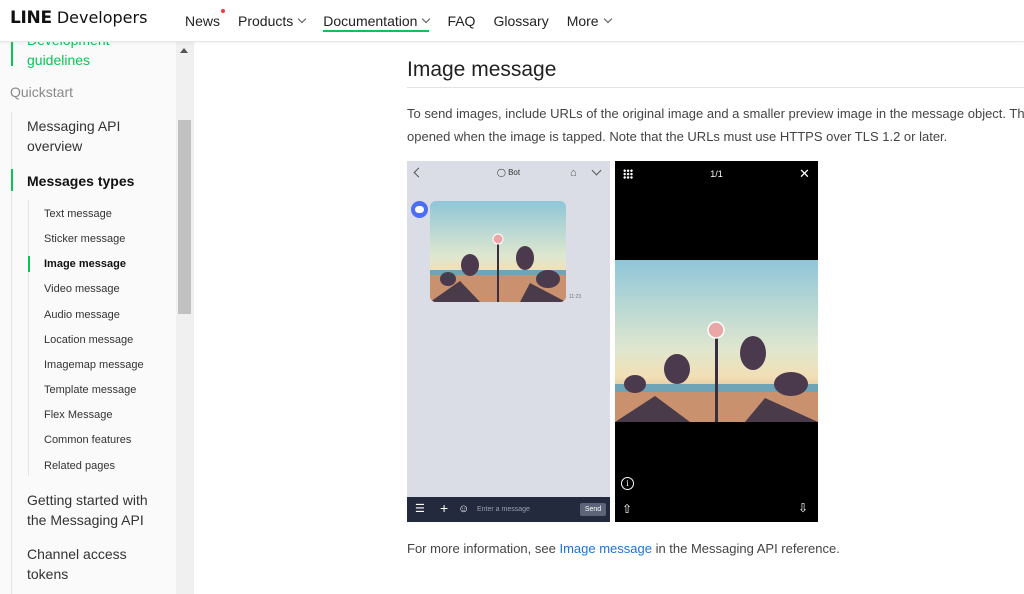  What do you see at coordinates (78, 415) in the screenshot?
I see `sidebar-sub-flex-message: Flex Message` at bounding box center [78, 415].